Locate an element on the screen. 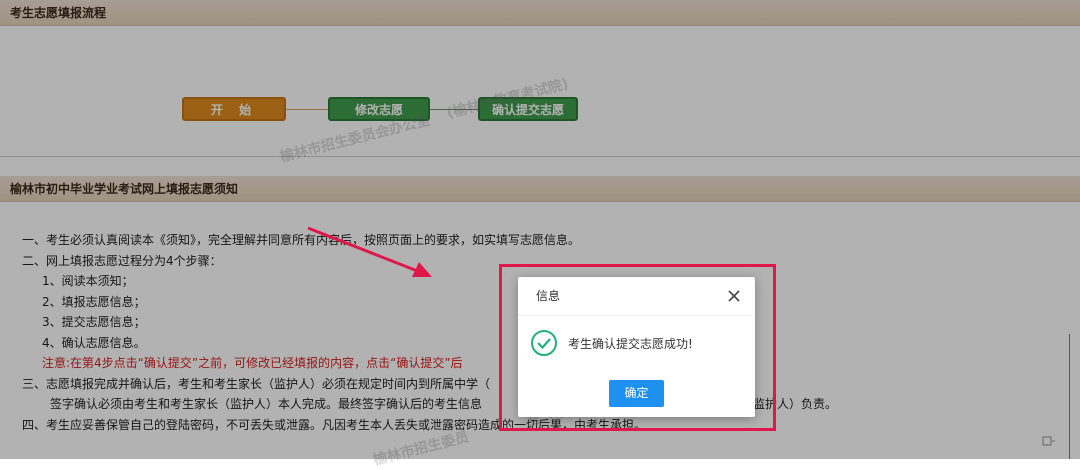 This screenshot has width=1080, height=470. check-circle-icon is located at coordinates (544, 343).